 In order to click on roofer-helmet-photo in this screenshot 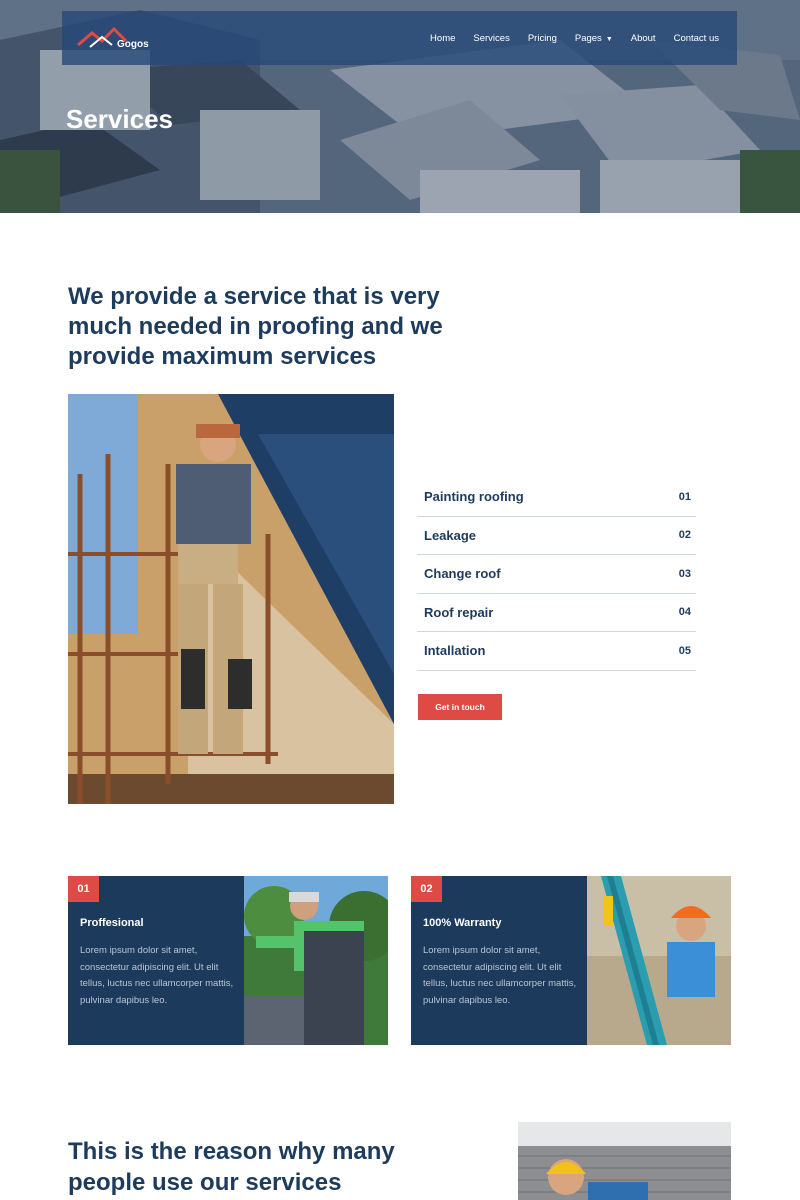, I will do `click(624, 1161)`.